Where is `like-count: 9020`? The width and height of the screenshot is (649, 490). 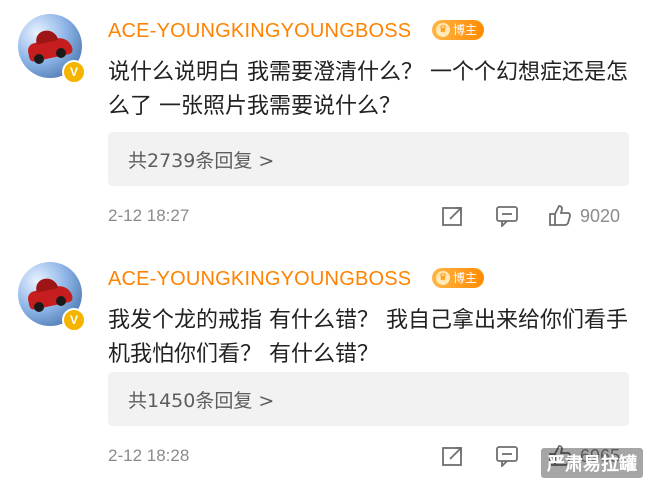 like-count: 9020 is located at coordinates (600, 216).